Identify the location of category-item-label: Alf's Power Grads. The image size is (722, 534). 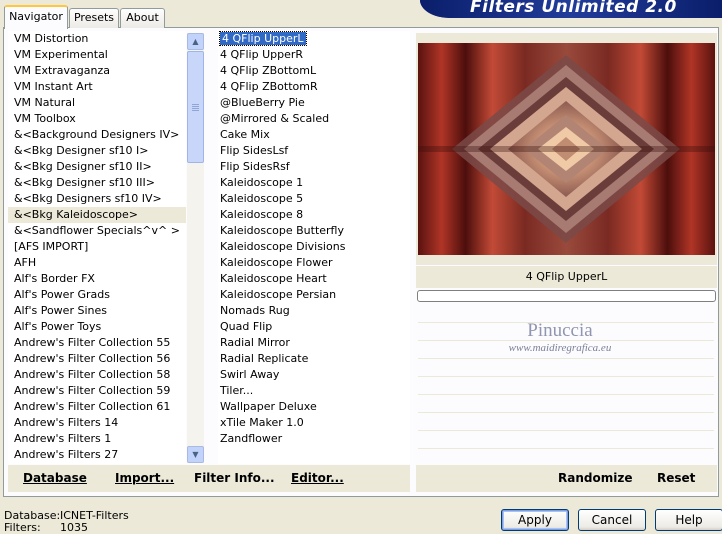
(62, 294).